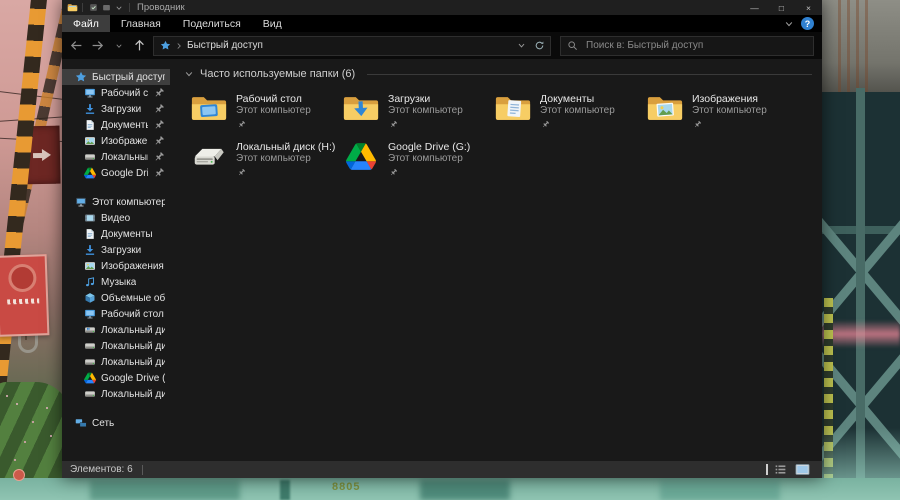 The image size is (900, 500). I want to click on help-icon: ?, so click(807, 23).